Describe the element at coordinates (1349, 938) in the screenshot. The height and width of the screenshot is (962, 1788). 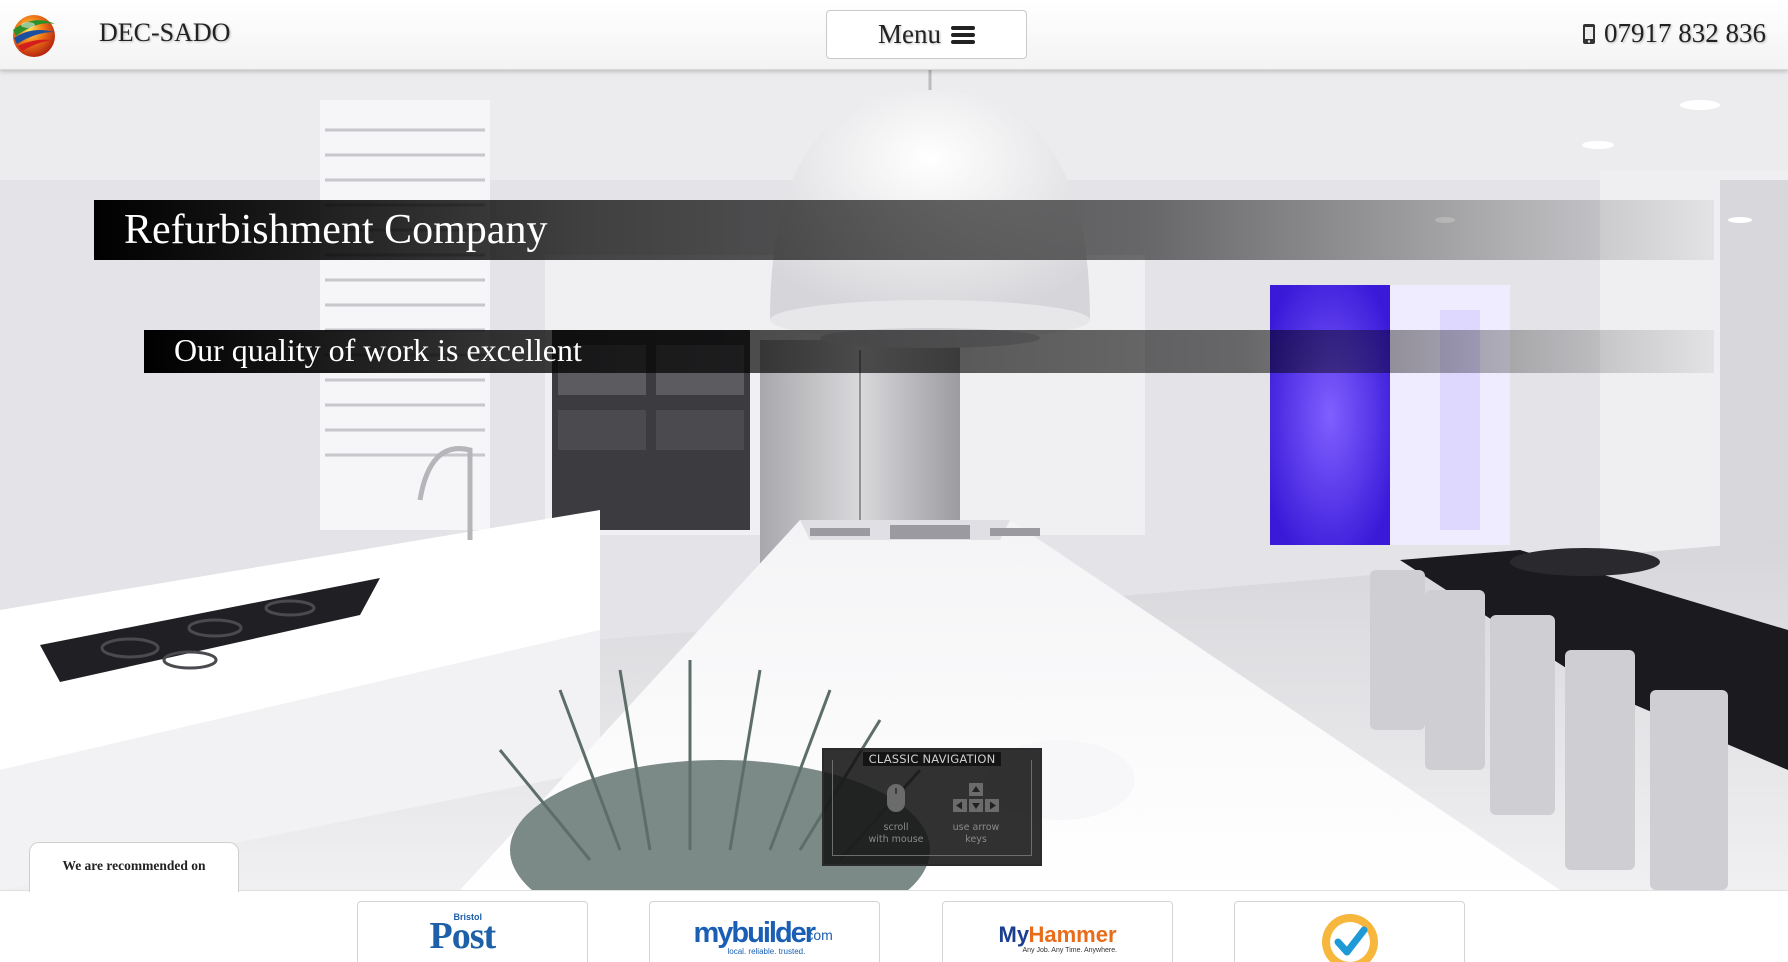
I see `checkmark-badge-icon` at that location.